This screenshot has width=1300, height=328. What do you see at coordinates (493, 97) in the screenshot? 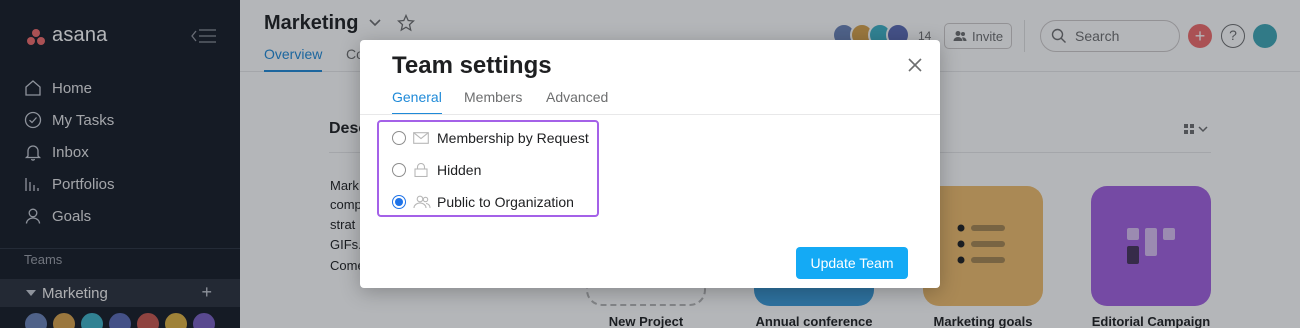
I see `tab-members: Members` at bounding box center [493, 97].